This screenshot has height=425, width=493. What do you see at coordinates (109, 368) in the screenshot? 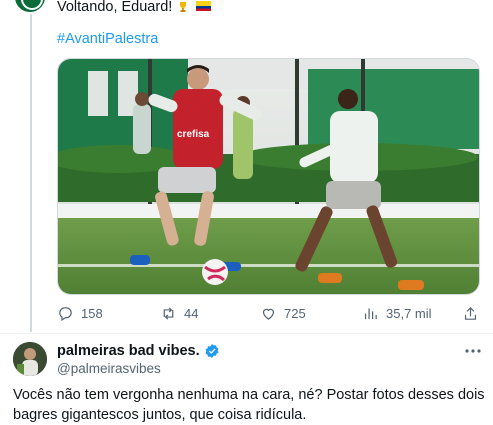
I see `reply-author-handle: @palmeirasvibes` at bounding box center [109, 368].